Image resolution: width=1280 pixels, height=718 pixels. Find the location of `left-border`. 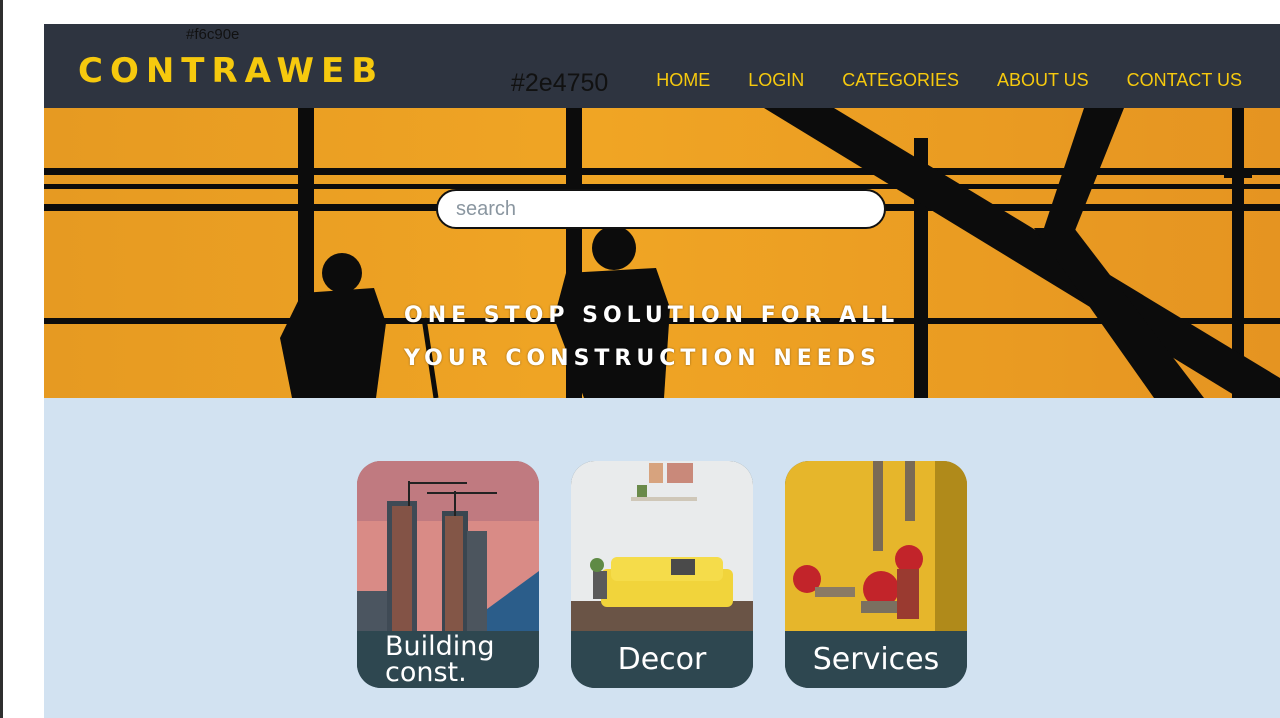

left-border is located at coordinates (1, 359).